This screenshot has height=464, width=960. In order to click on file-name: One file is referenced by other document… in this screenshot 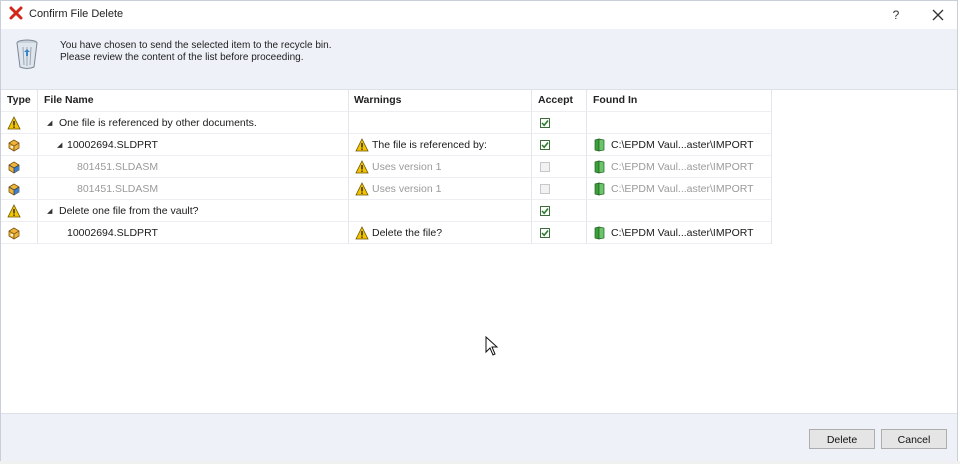, I will do `click(158, 123)`.